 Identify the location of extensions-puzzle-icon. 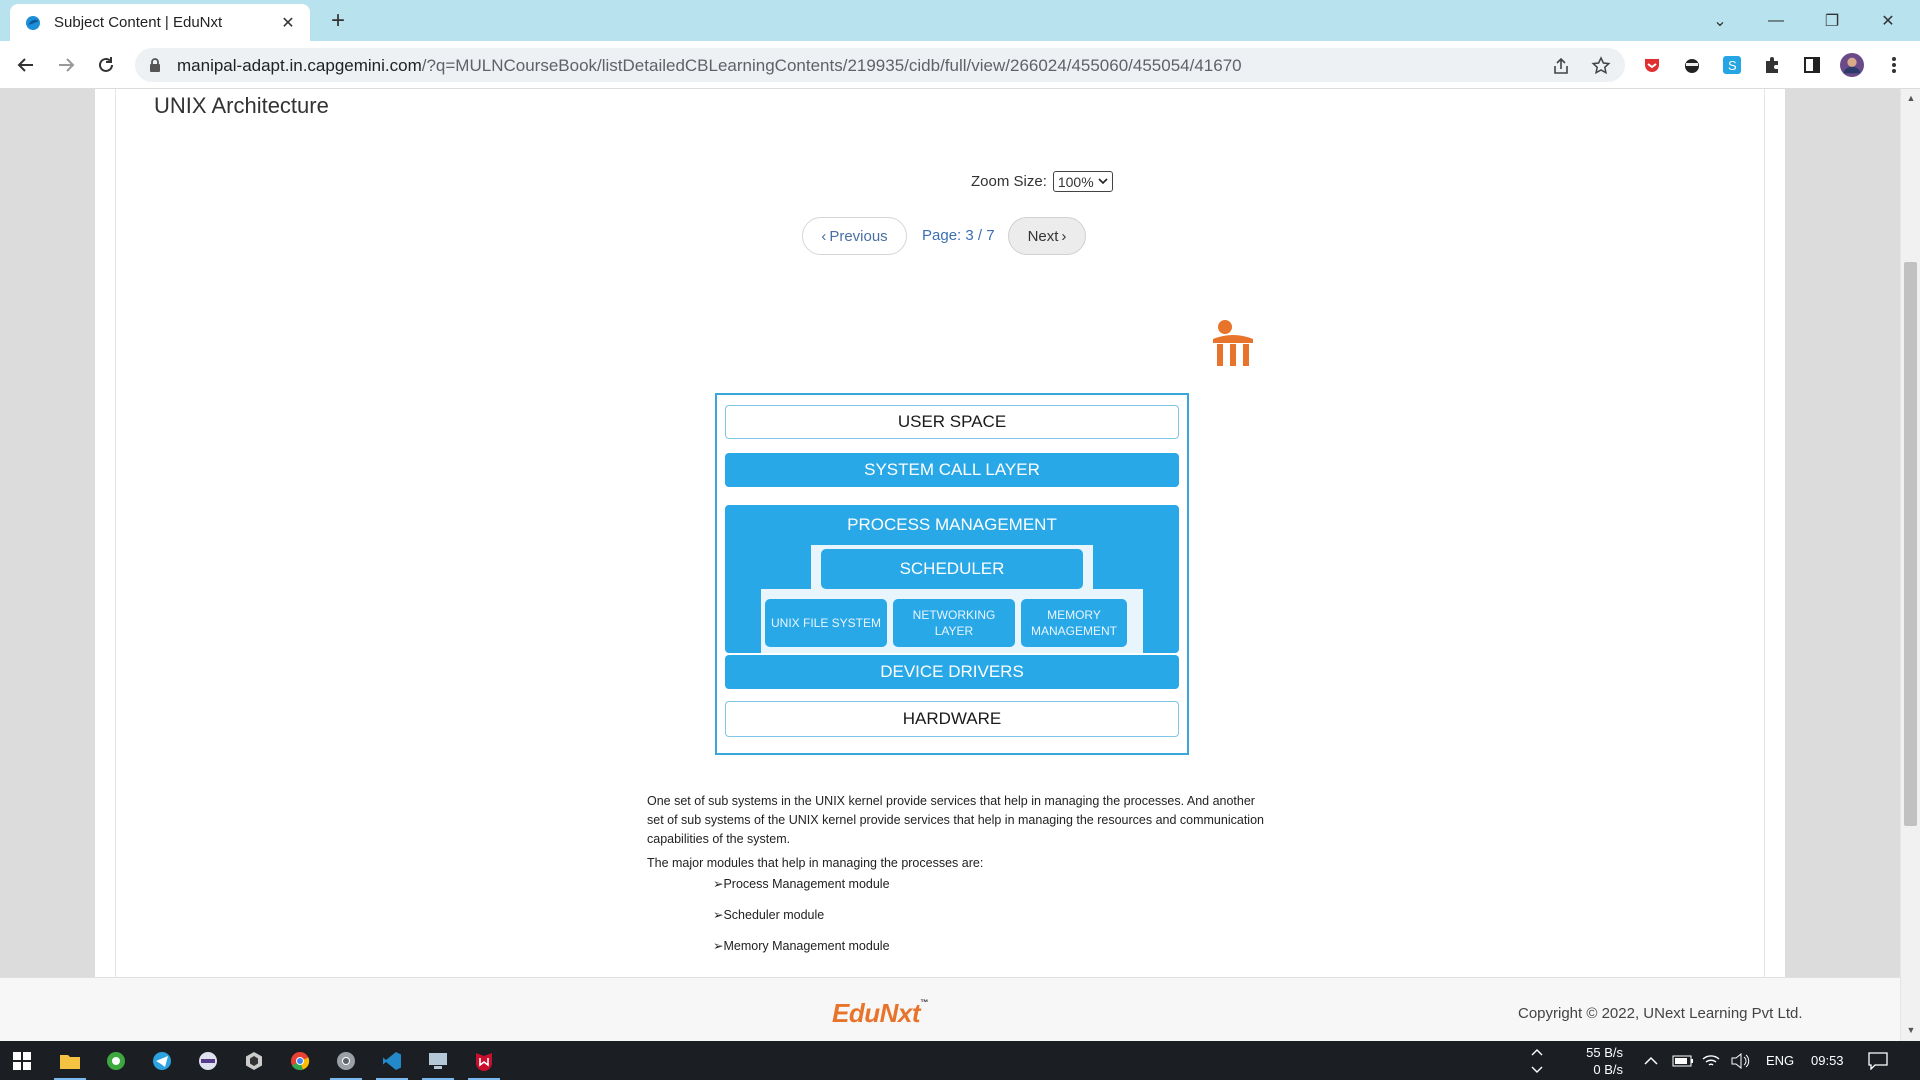
(1772, 65).